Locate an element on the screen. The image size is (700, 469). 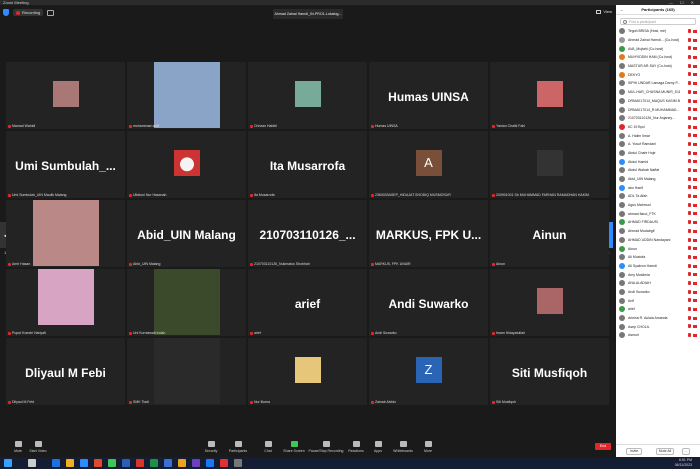
participant-list-item: Teguh BRISA (Host, me) is located at coordinates (658, 31).